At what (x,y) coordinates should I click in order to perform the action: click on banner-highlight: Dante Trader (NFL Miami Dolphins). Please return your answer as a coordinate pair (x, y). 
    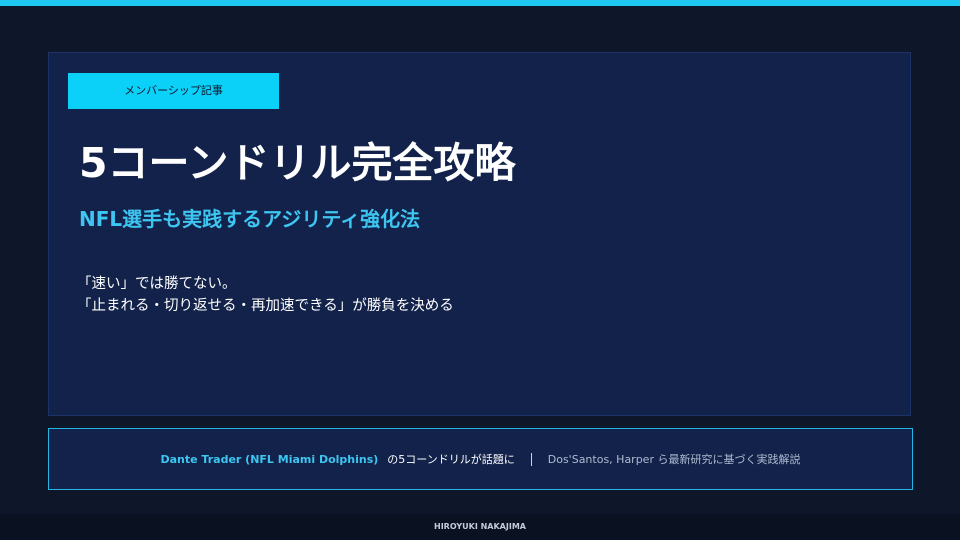
    Looking at the image, I should click on (269, 459).